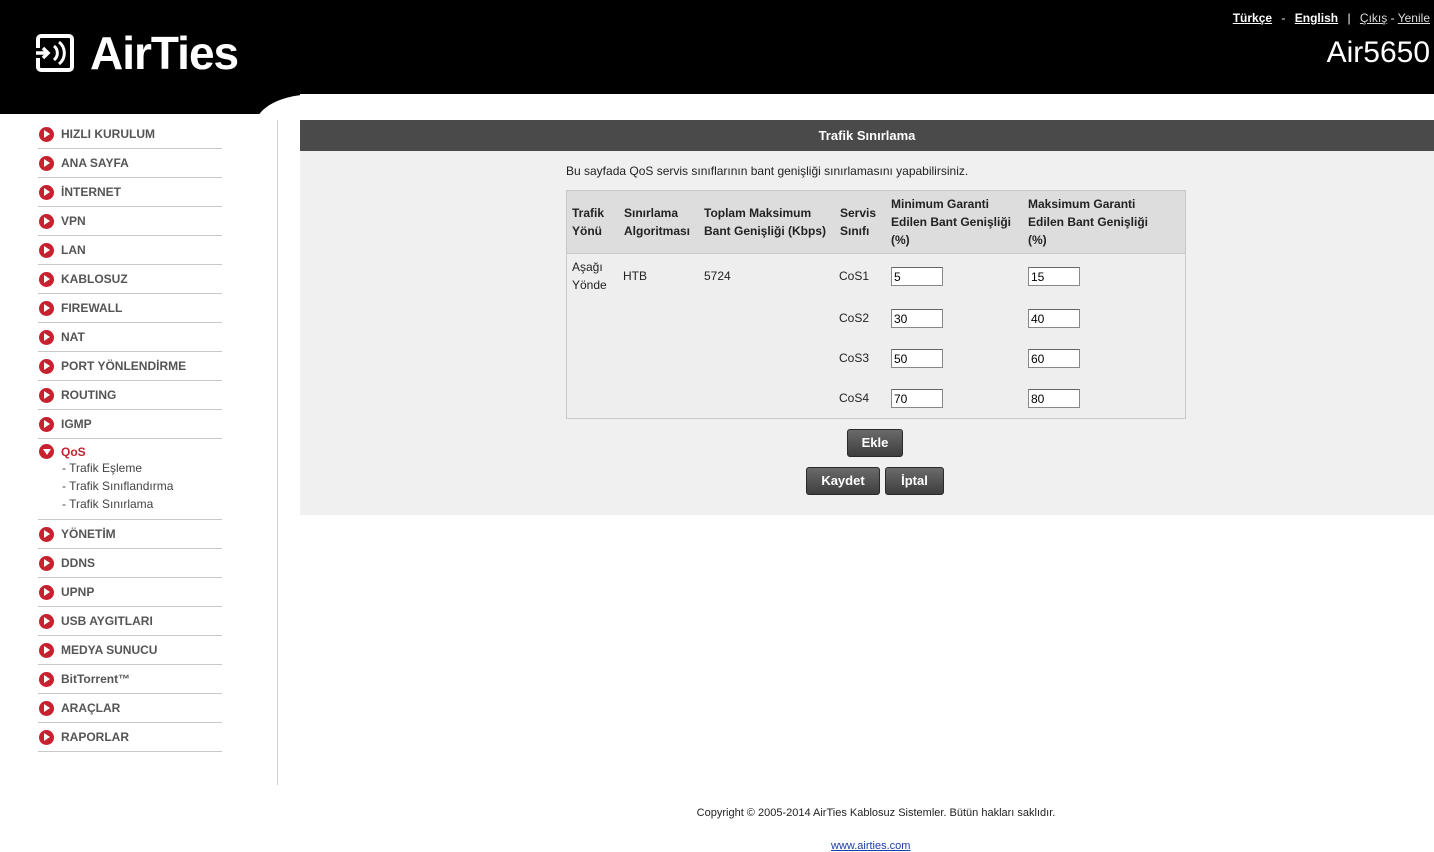 Image resolution: width=1434 pixels, height=852 pixels. What do you see at coordinates (277, 452) in the screenshot?
I see `sidebar-divider` at bounding box center [277, 452].